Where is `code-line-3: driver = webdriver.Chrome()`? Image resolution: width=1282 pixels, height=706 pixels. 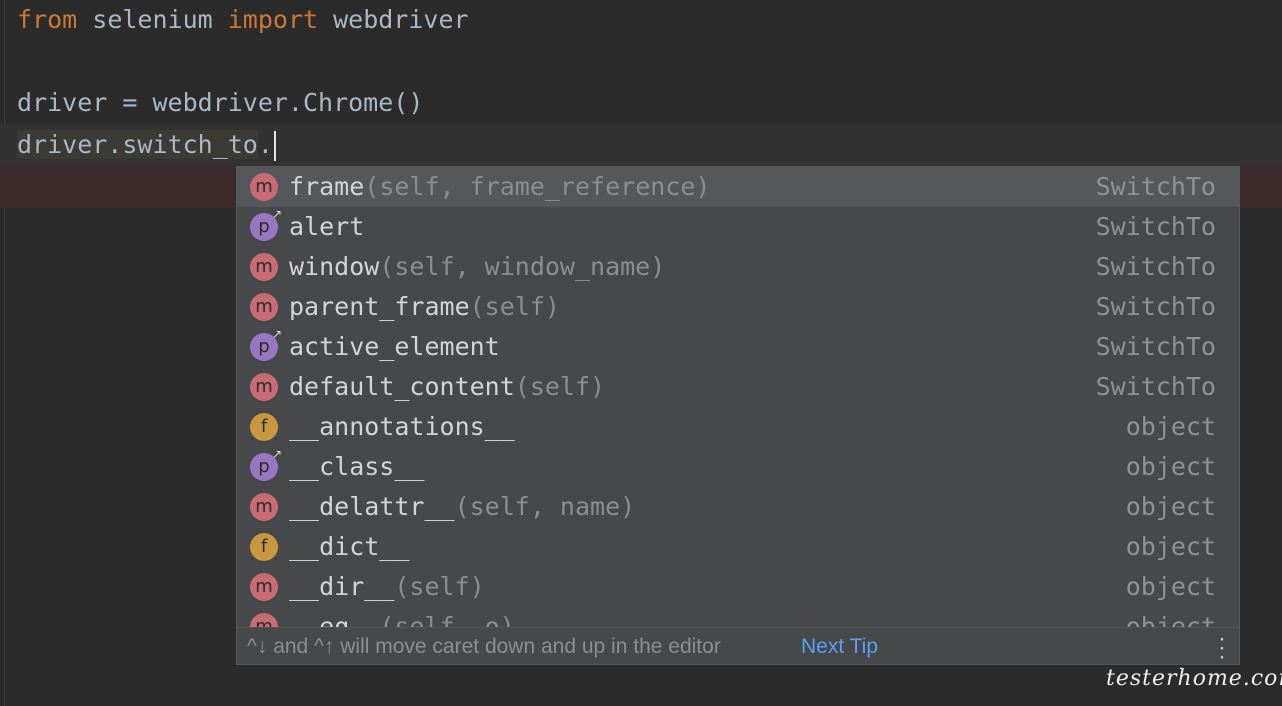
code-line-3: driver = webdriver.Chrome() is located at coordinates (220, 103).